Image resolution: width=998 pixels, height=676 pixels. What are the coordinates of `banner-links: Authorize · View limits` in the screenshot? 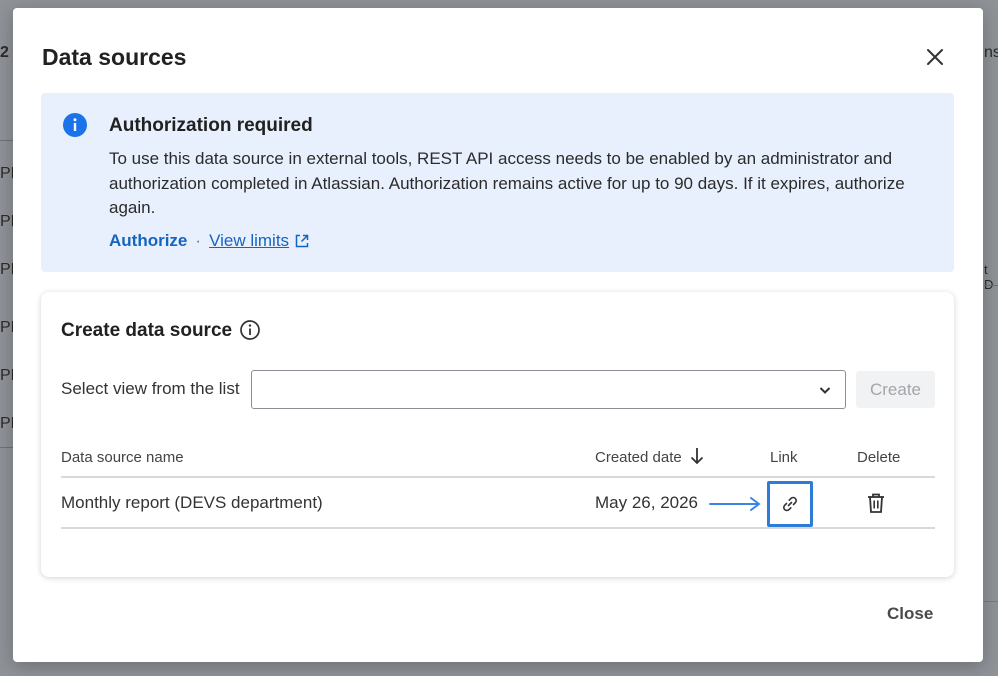 It's located at (209, 241).